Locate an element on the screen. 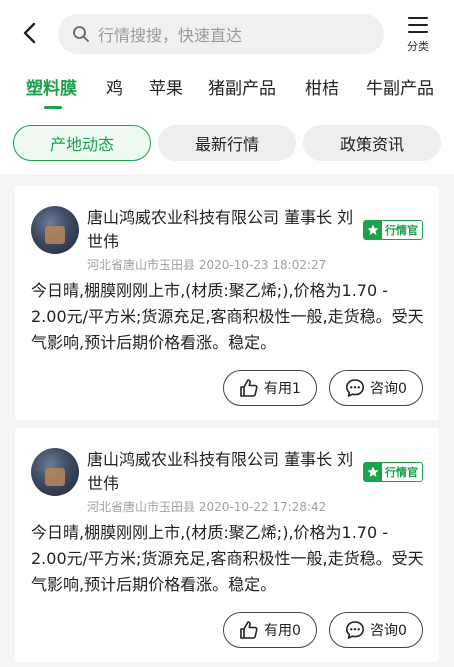  tab-apple: 苹果 is located at coordinates (166, 86).